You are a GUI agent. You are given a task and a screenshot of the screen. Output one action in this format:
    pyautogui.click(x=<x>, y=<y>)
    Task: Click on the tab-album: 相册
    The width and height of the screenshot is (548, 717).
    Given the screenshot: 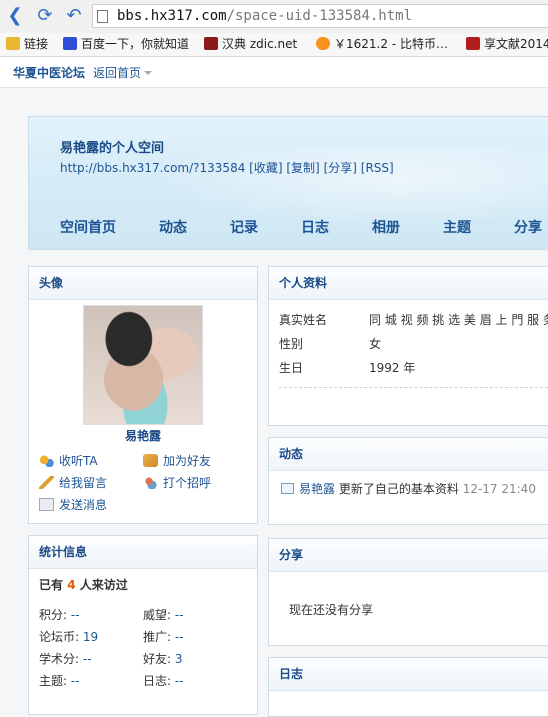 What is the action you would take?
    pyautogui.click(x=386, y=227)
    